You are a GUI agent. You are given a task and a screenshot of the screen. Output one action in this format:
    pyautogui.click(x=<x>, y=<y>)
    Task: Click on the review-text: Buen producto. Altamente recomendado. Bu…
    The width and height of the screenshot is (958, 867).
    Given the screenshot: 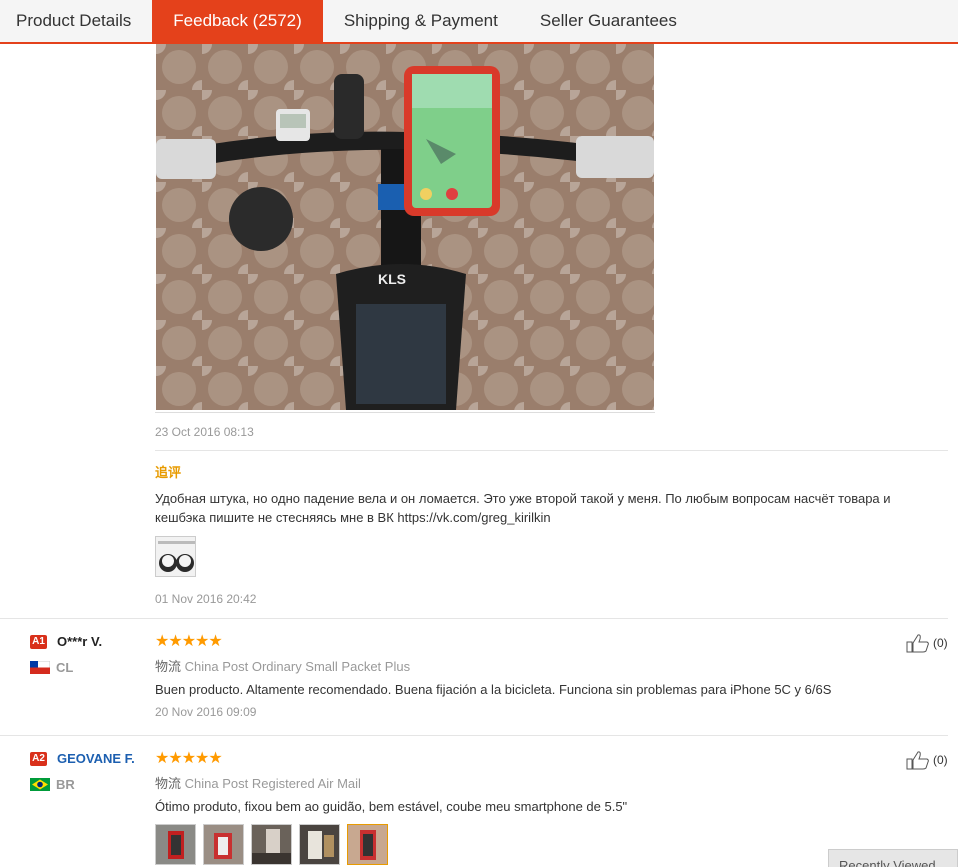 What is the action you would take?
    pyautogui.click(x=493, y=689)
    